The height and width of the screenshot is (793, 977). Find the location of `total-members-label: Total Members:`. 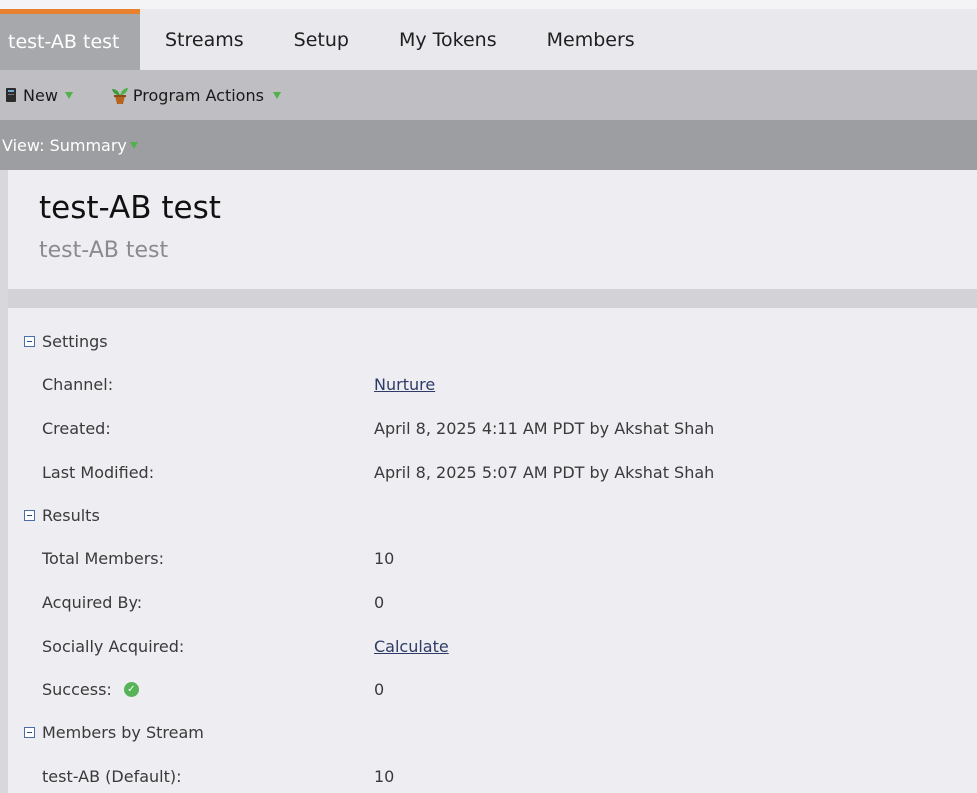

total-members-label: Total Members: is located at coordinates (103, 558).